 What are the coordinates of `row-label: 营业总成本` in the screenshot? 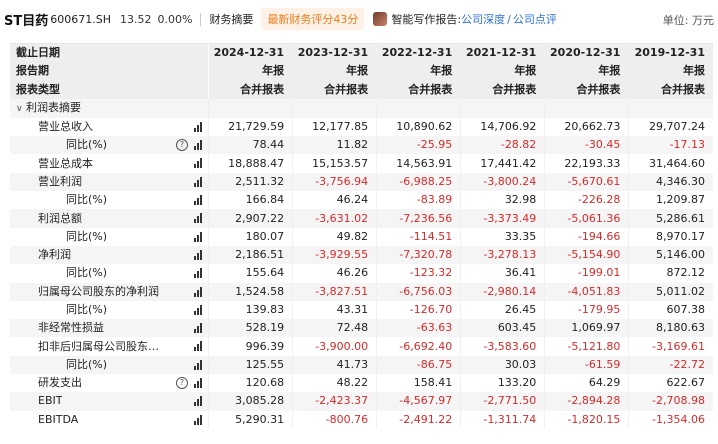 It's located at (65, 163).